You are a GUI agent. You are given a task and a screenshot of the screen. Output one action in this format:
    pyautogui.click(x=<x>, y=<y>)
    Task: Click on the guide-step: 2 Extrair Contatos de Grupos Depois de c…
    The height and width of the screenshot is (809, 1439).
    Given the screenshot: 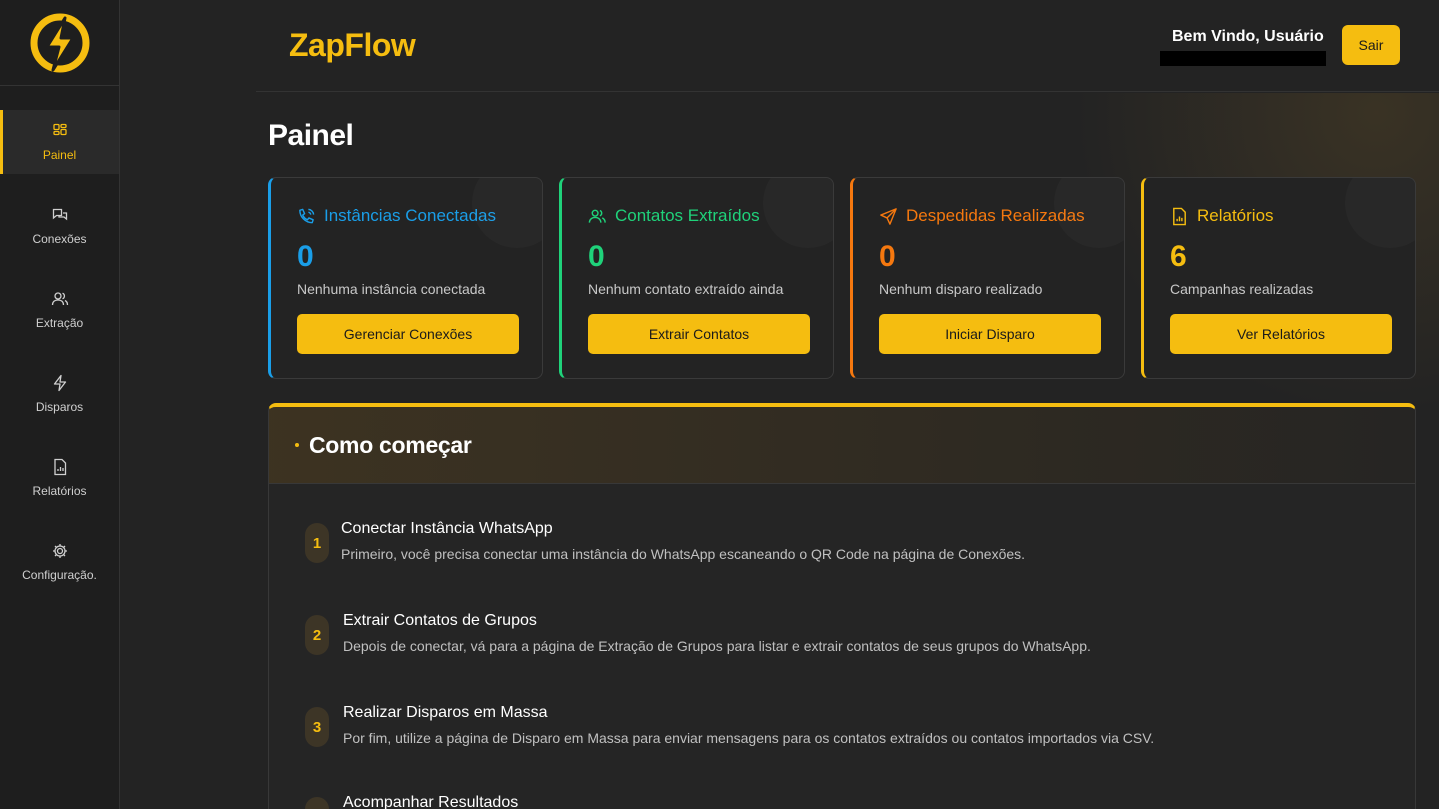 What is the action you would take?
    pyautogui.click(x=698, y=633)
    